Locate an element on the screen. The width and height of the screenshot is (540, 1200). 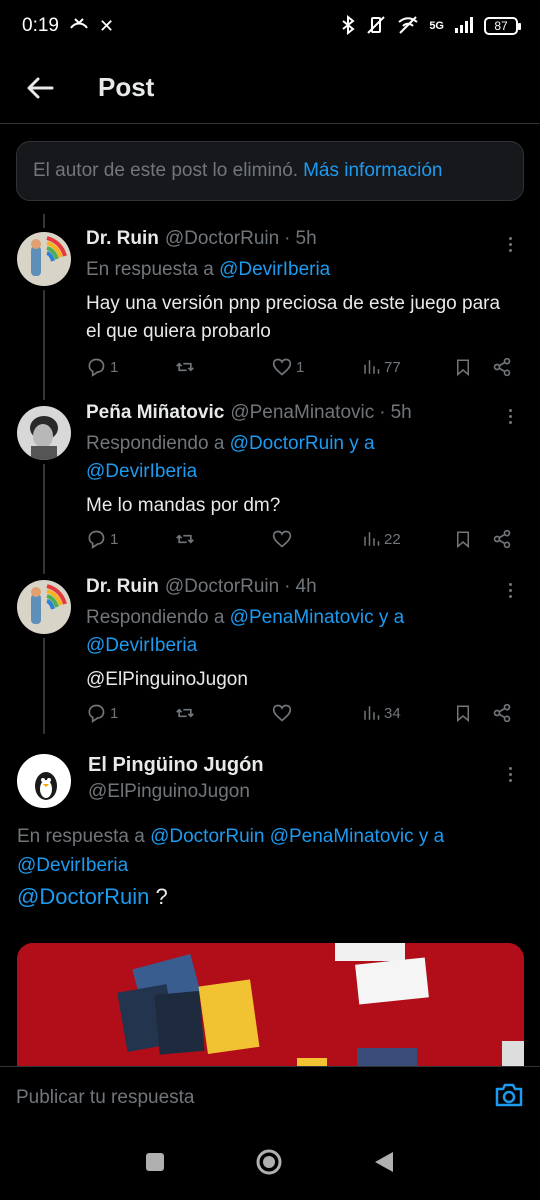
tweet-actions: 1 34 is located at coordinates (302, 713).